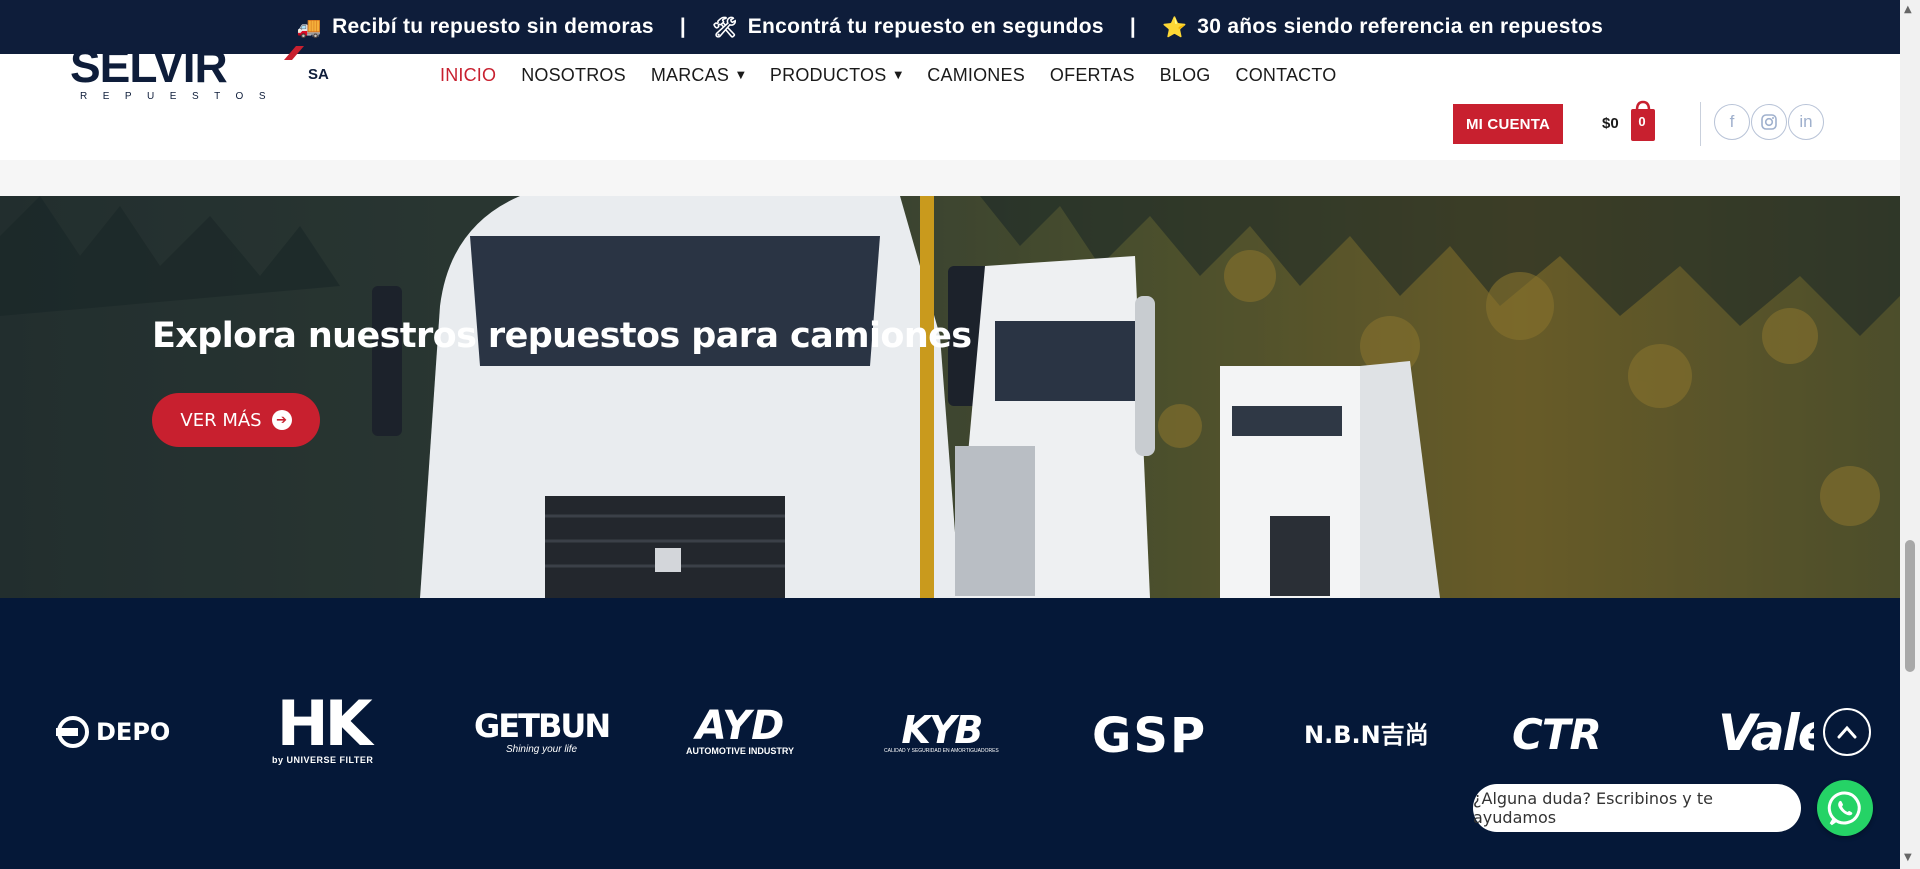 The width and height of the screenshot is (1920, 869). What do you see at coordinates (542, 726) in the screenshot?
I see `brand-name: GETBUN` at bounding box center [542, 726].